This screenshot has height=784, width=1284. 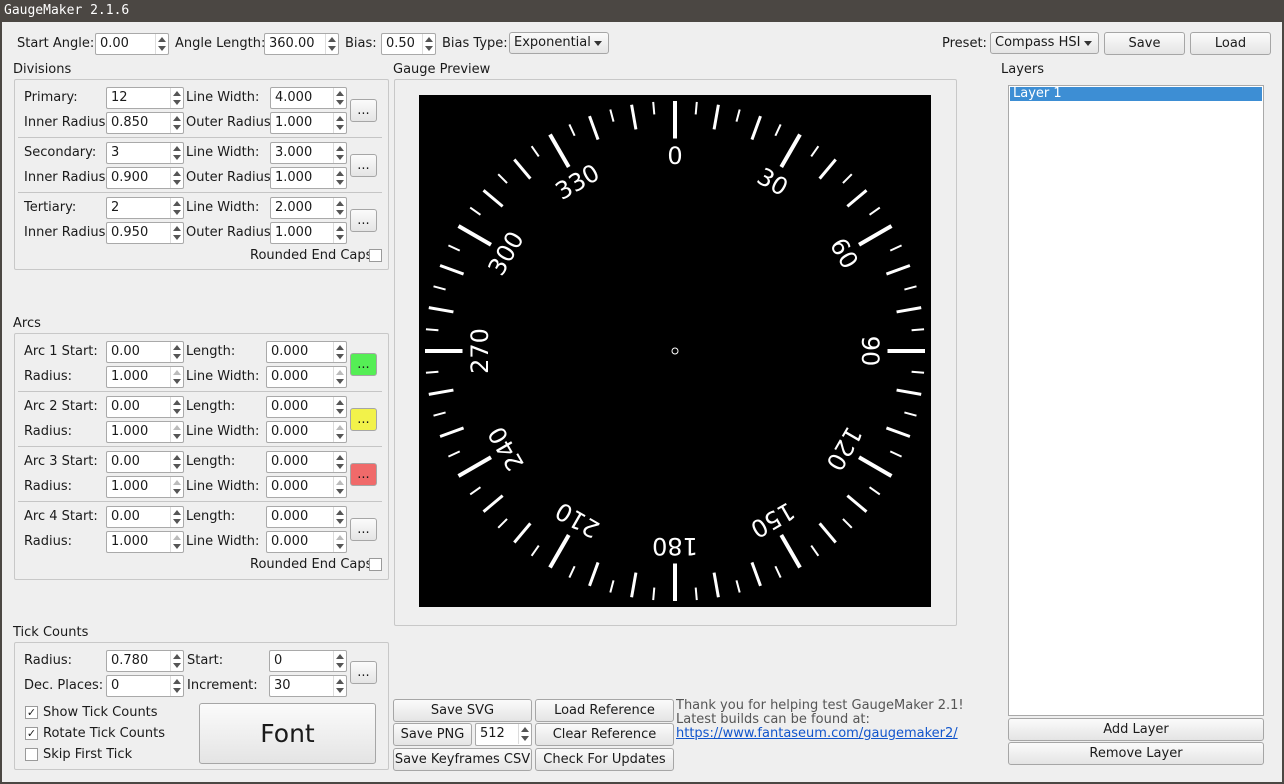 What do you see at coordinates (145, 233) in the screenshot?
I see `division-inner-radius-spinbox: 0.950` at bounding box center [145, 233].